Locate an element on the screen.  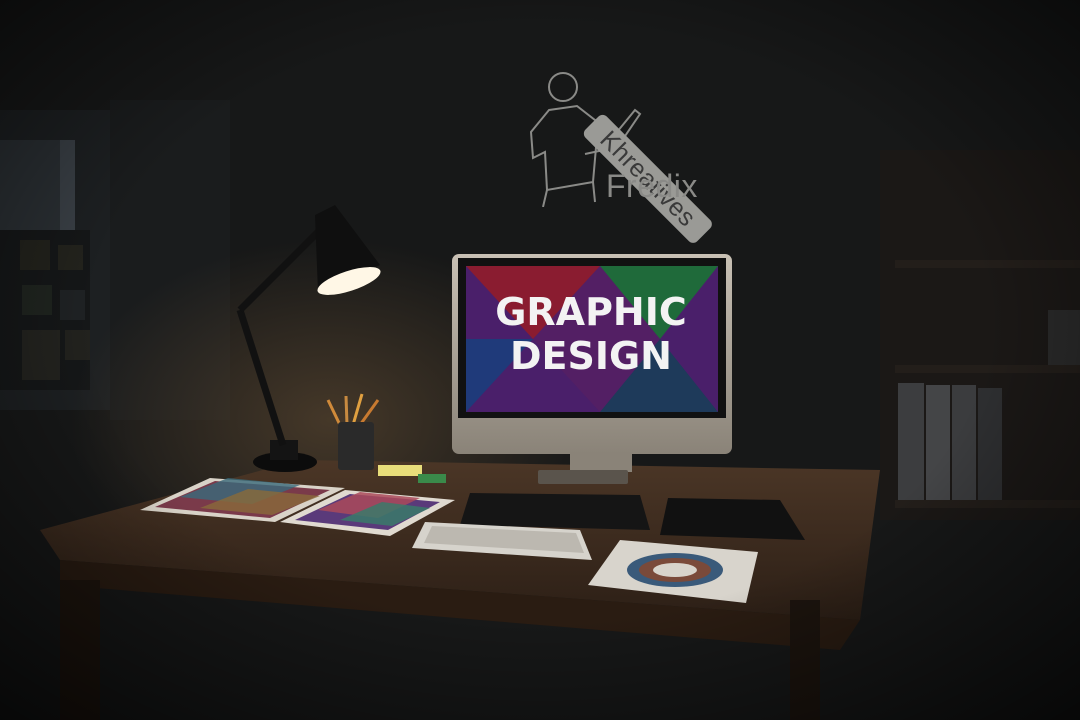
monitor-headline: GRAPHIC DESIGN is located at coordinates (591, 334).